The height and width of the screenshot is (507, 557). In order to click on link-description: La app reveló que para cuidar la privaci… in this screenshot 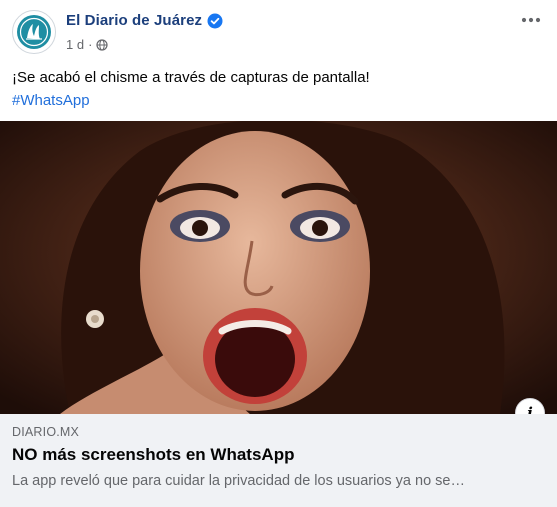, I will do `click(238, 481)`.